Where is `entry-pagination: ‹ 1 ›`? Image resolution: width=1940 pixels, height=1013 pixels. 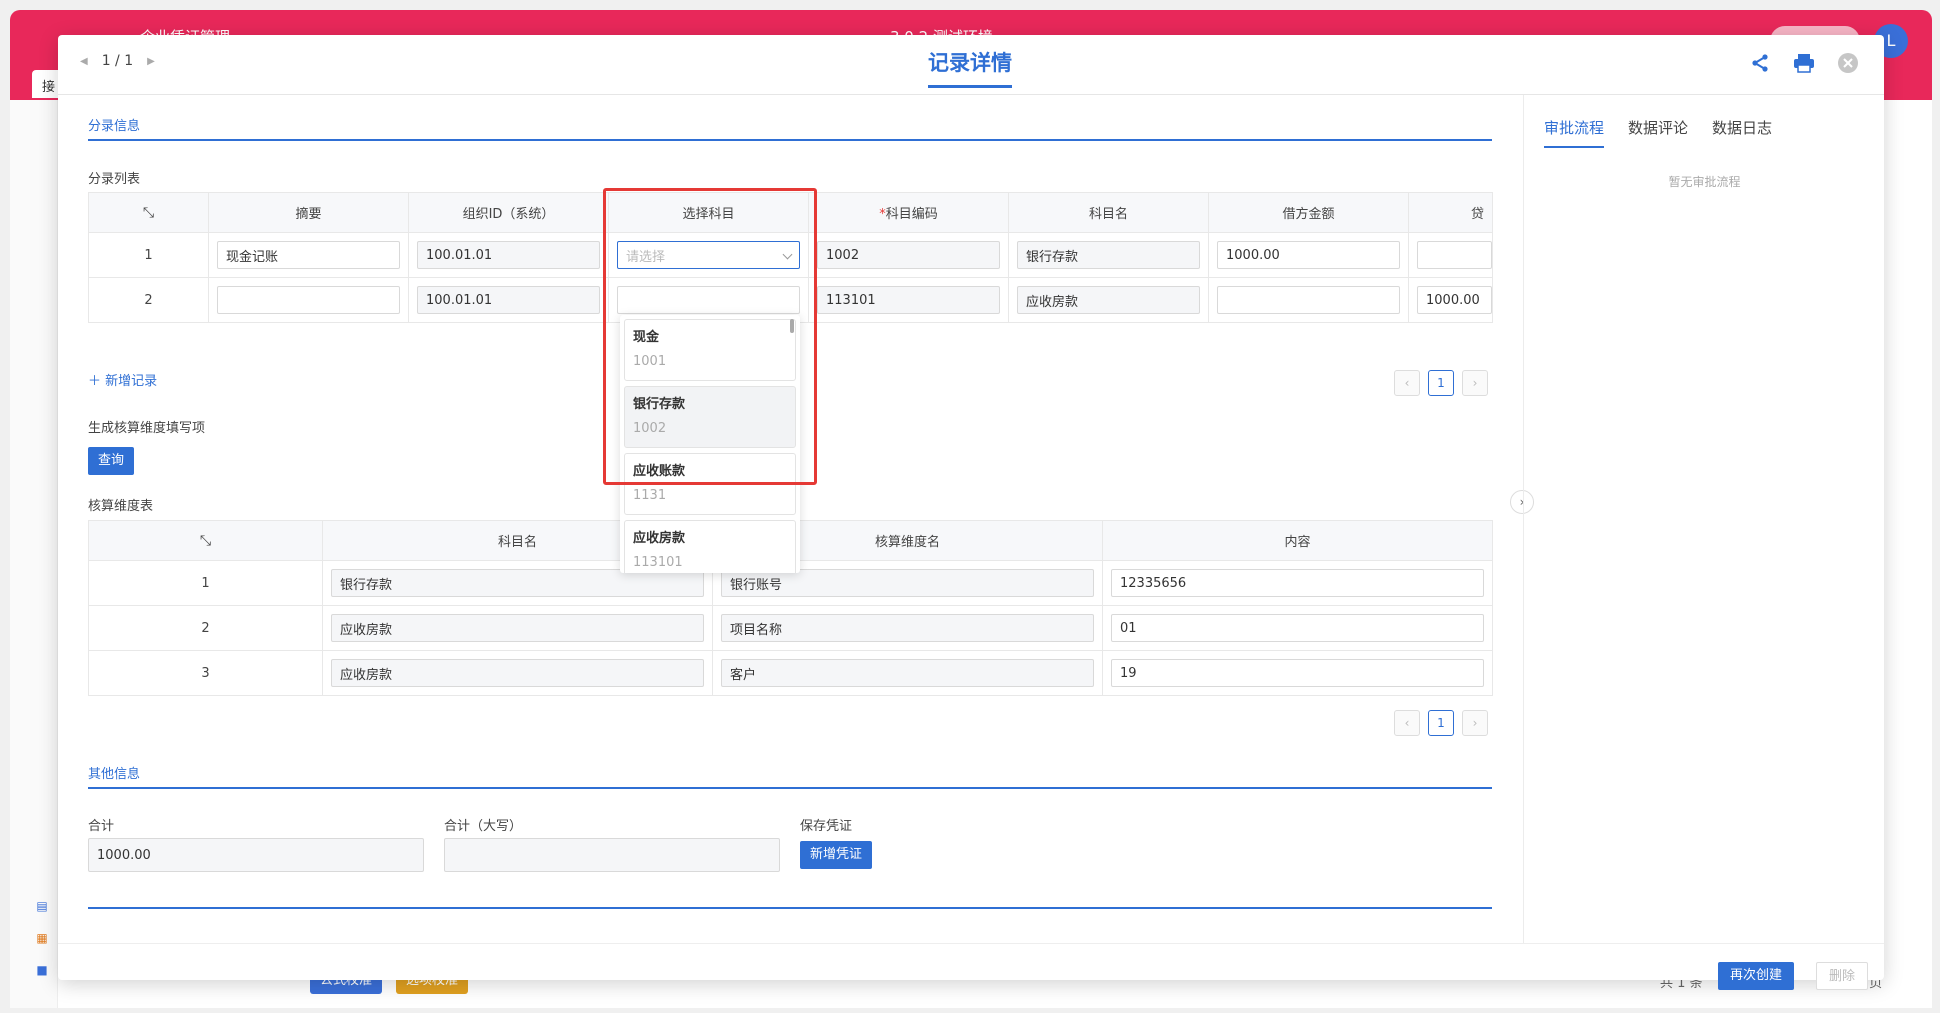
entry-pagination: ‹ 1 › is located at coordinates (1441, 383).